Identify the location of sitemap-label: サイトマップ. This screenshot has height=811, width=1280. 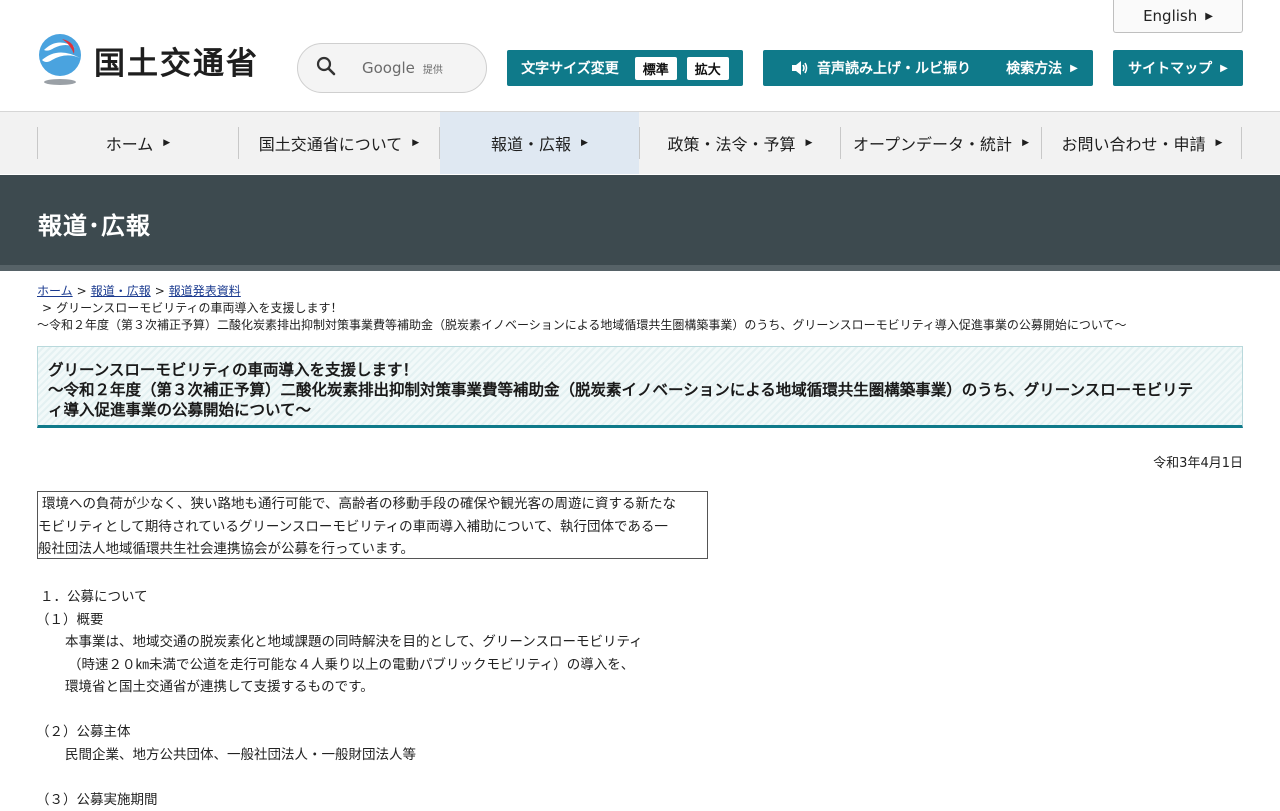
(1170, 68).